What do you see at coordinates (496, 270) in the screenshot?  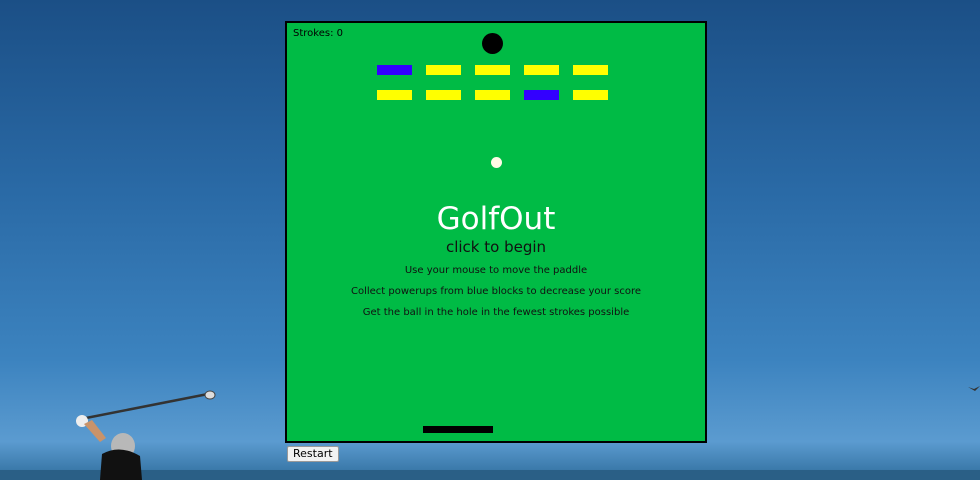 I see `instruction-line: Use your mouse to move the paddle` at bounding box center [496, 270].